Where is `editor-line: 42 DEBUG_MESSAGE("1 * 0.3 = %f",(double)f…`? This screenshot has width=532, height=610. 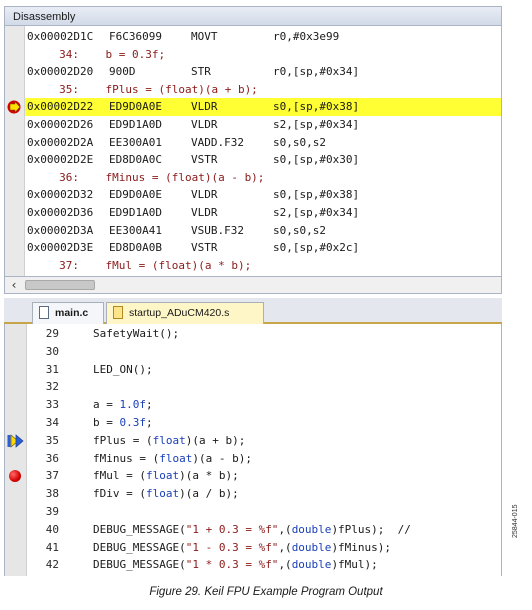
editor-line: 42 DEBUG_MESSAGE("1 * 0.3 = %f",(double)f… is located at coordinates (264, 565).